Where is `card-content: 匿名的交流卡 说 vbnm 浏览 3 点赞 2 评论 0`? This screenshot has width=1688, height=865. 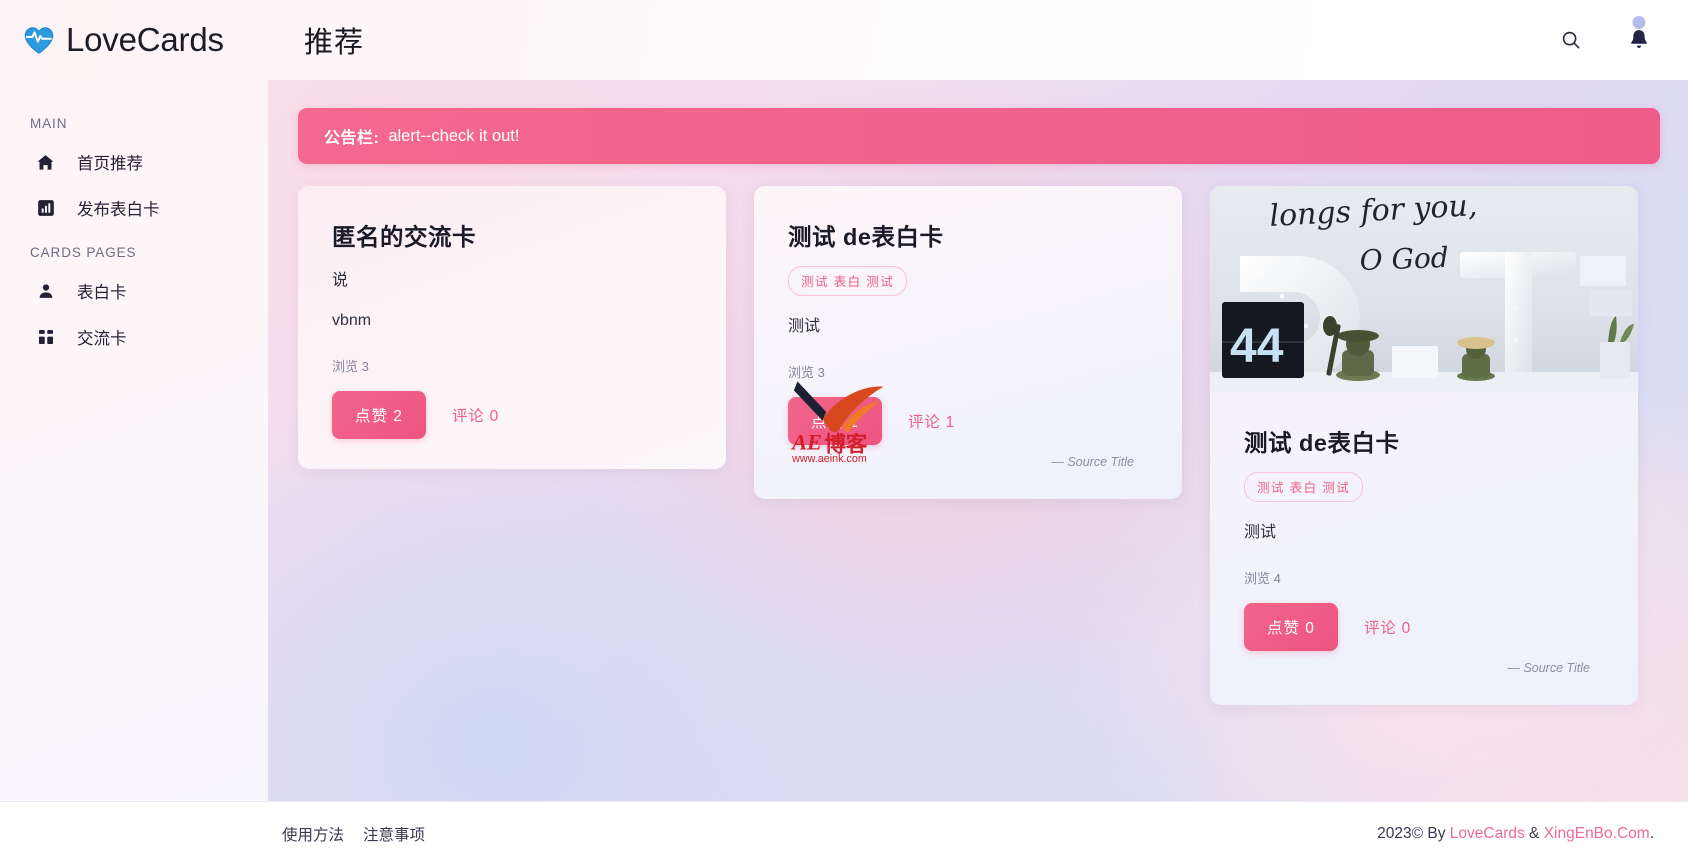 card-content: 匿名的交流卡 说 vbnm 浏览 3 点赞 2 评论 0 is located at coordinates (512, 327).